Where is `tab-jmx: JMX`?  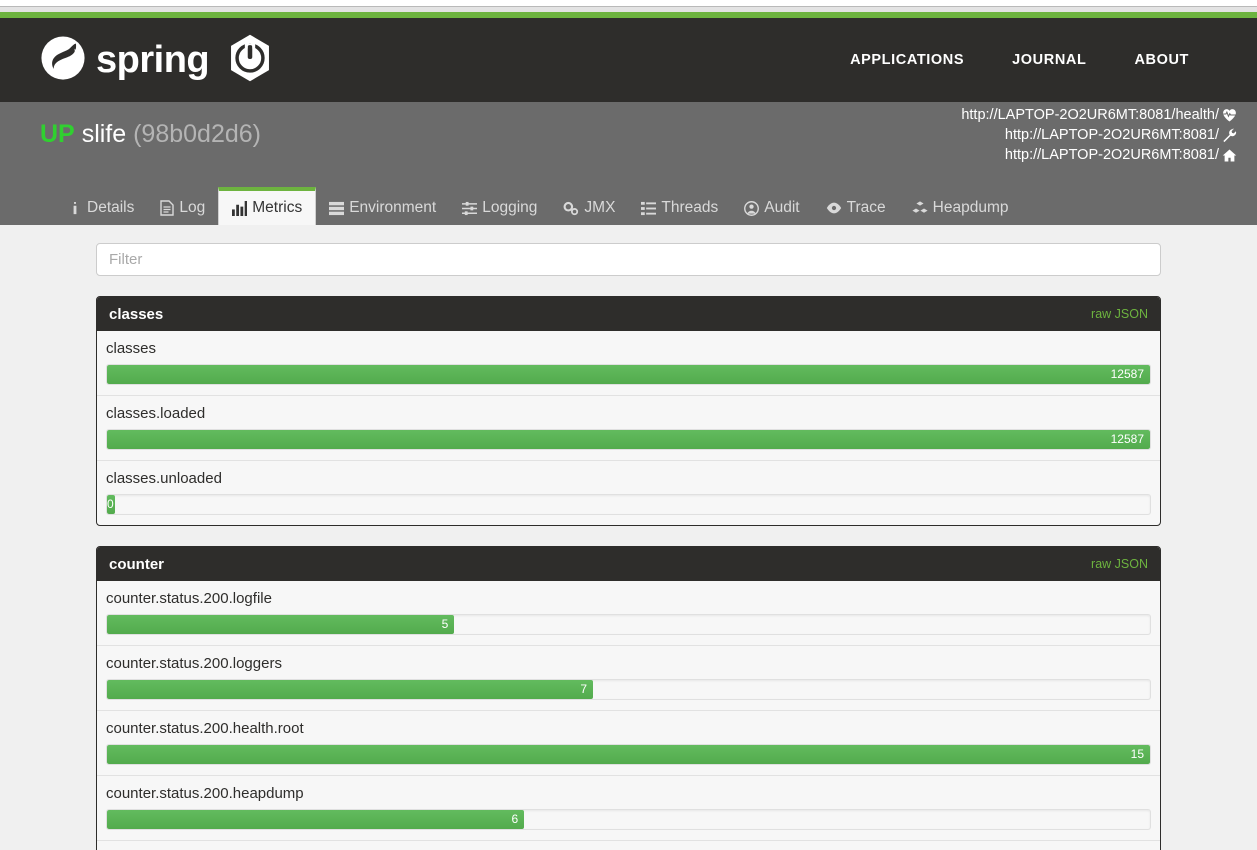
tab-jmx: JMX is located at coordinates (589, 208).